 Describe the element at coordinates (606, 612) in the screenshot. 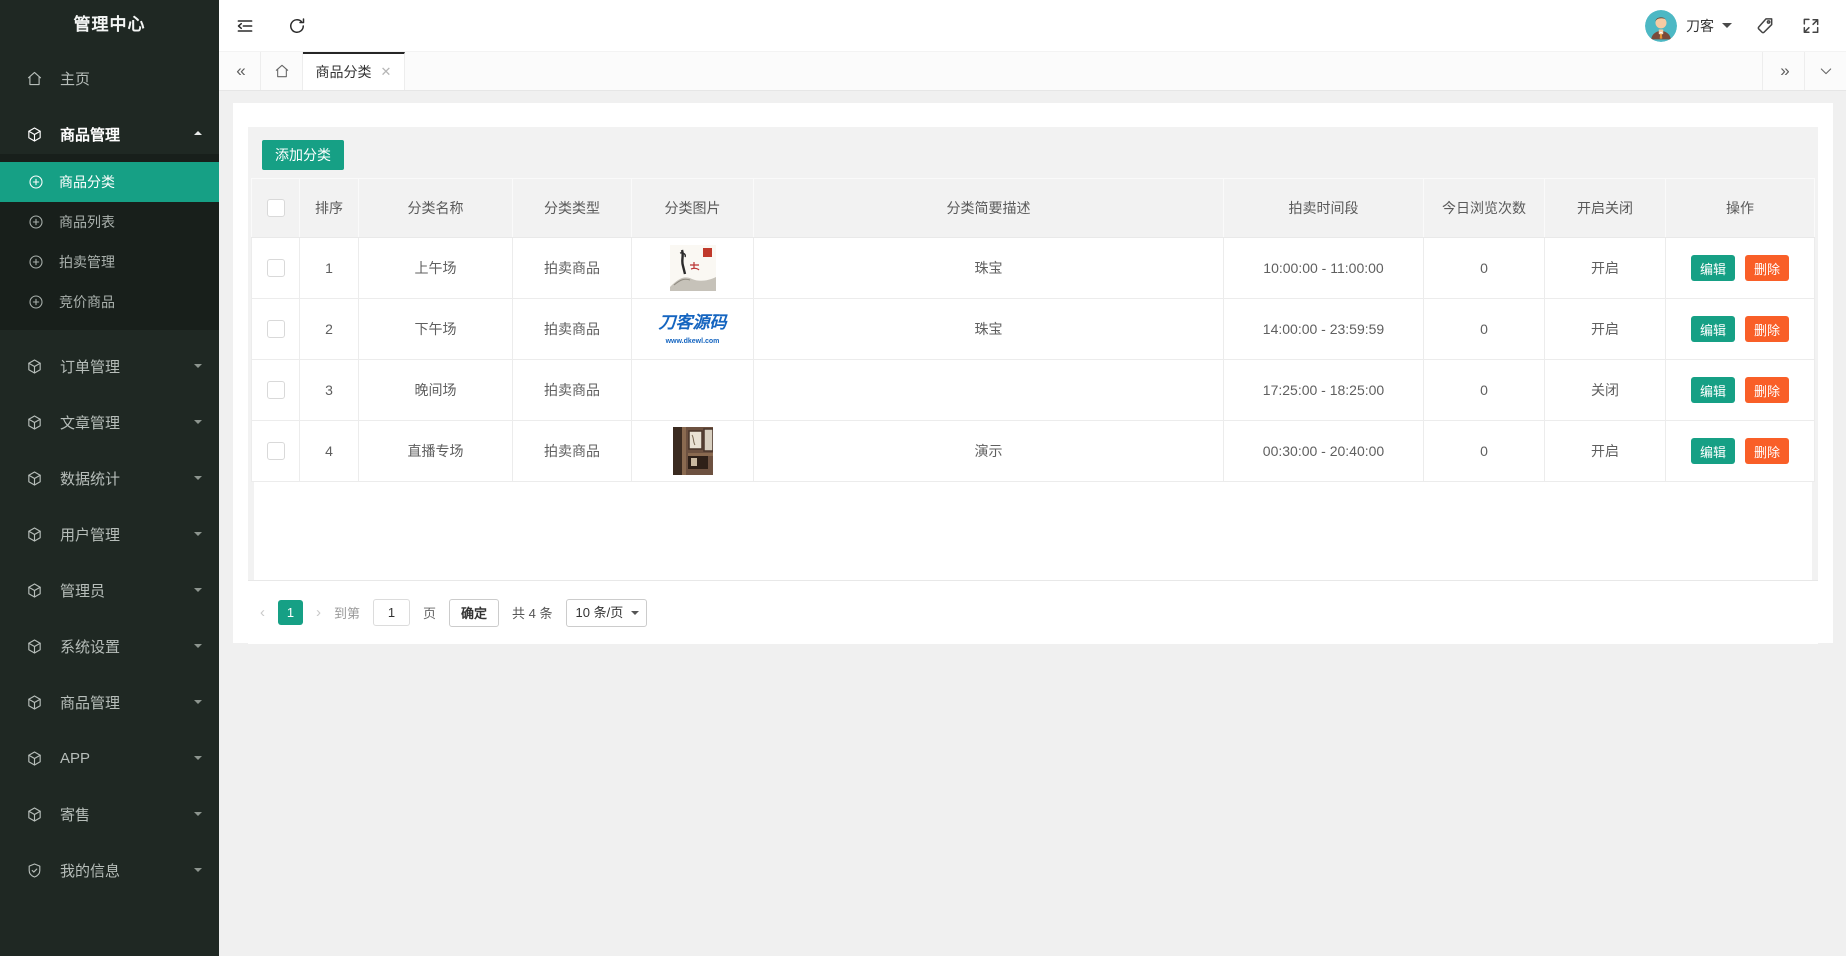

I see `page-size-select: 10 条/页` at that location.